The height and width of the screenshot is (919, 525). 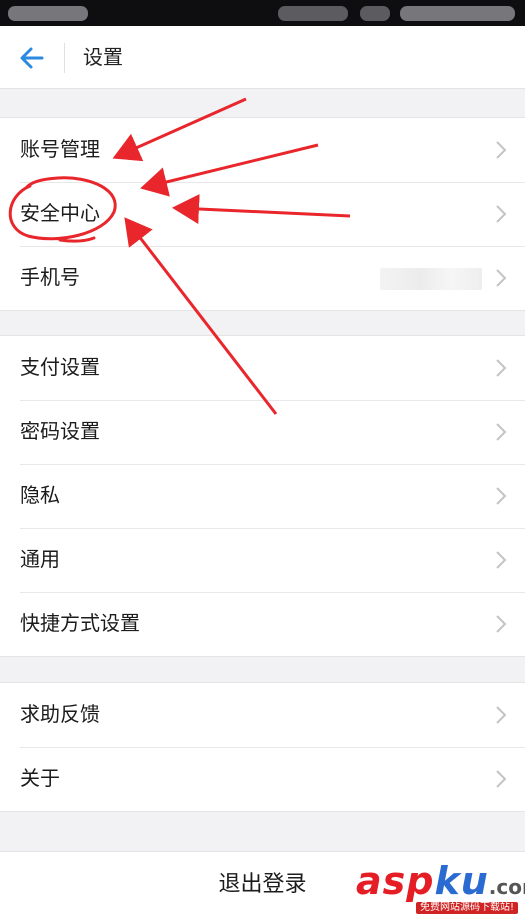 I want to click on watermark-asp: asp, so click(x=395, y=881).